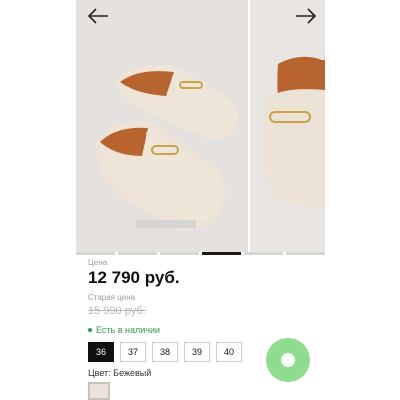  Describe the element at coordinates (90, 330) in the screenshot. I see `stock-dot-icon` at that location.